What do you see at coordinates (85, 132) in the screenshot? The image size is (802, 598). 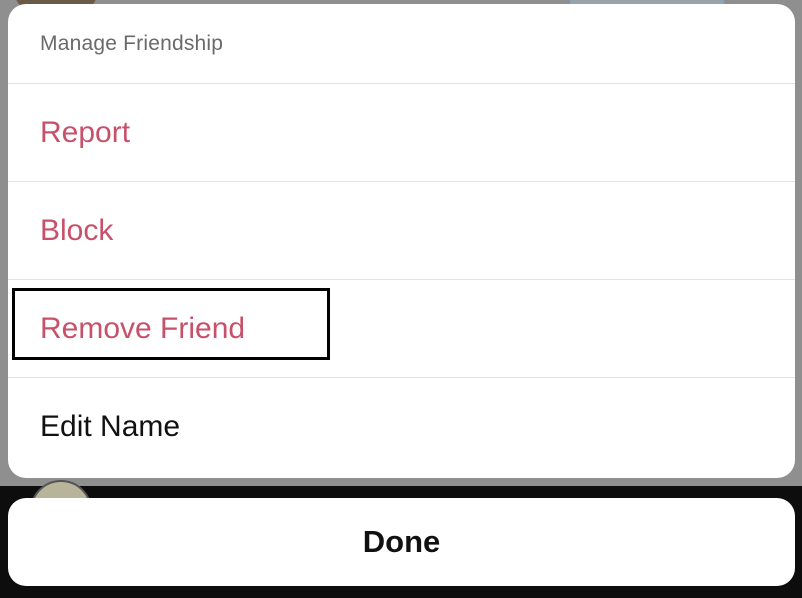 I see `report-option-label: Report` at bounding box center [85, 132].